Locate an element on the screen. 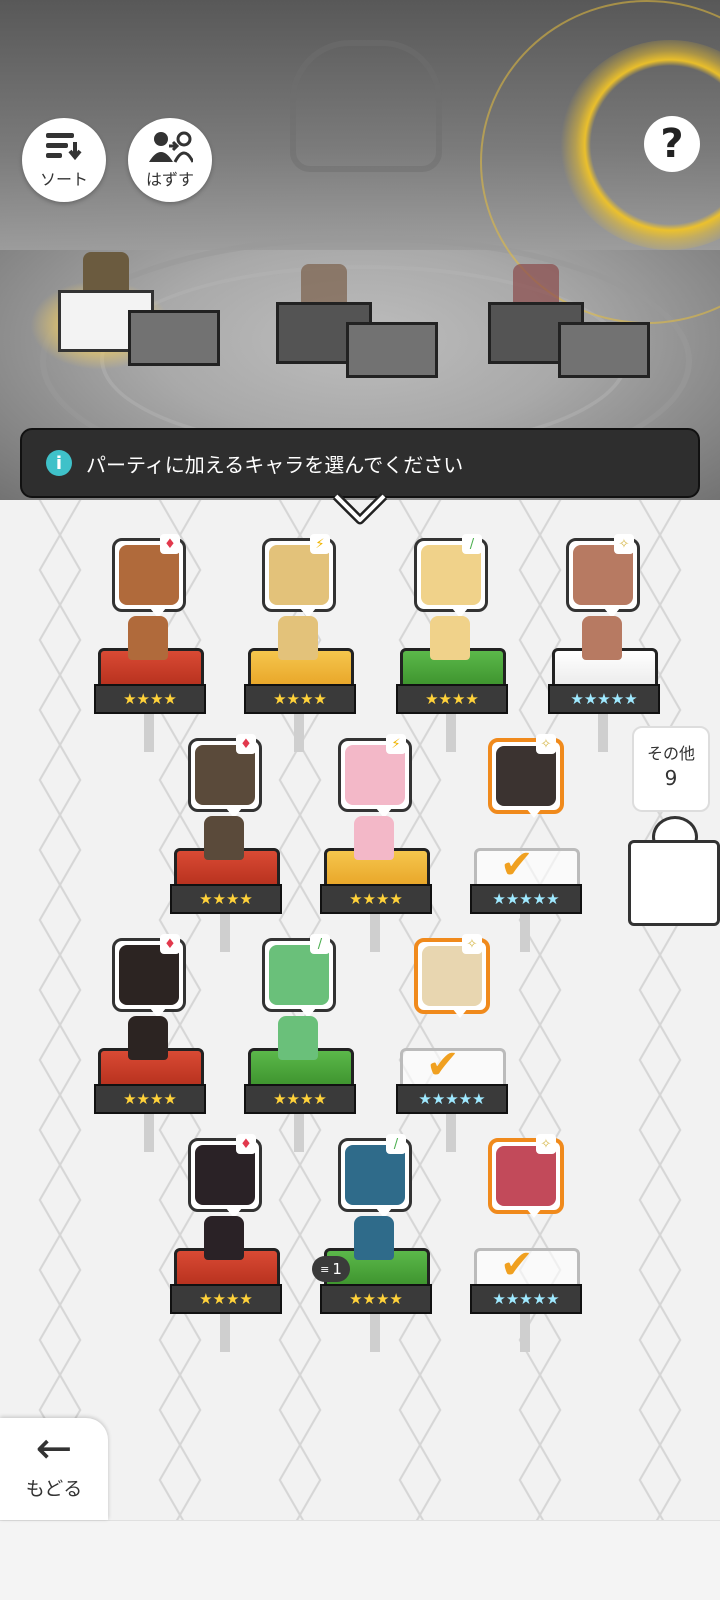 Image resolution: width=720 pixels, height=1600 pixels. character-card: ✧ ★★★★★ is located at coordinates (605, 643).